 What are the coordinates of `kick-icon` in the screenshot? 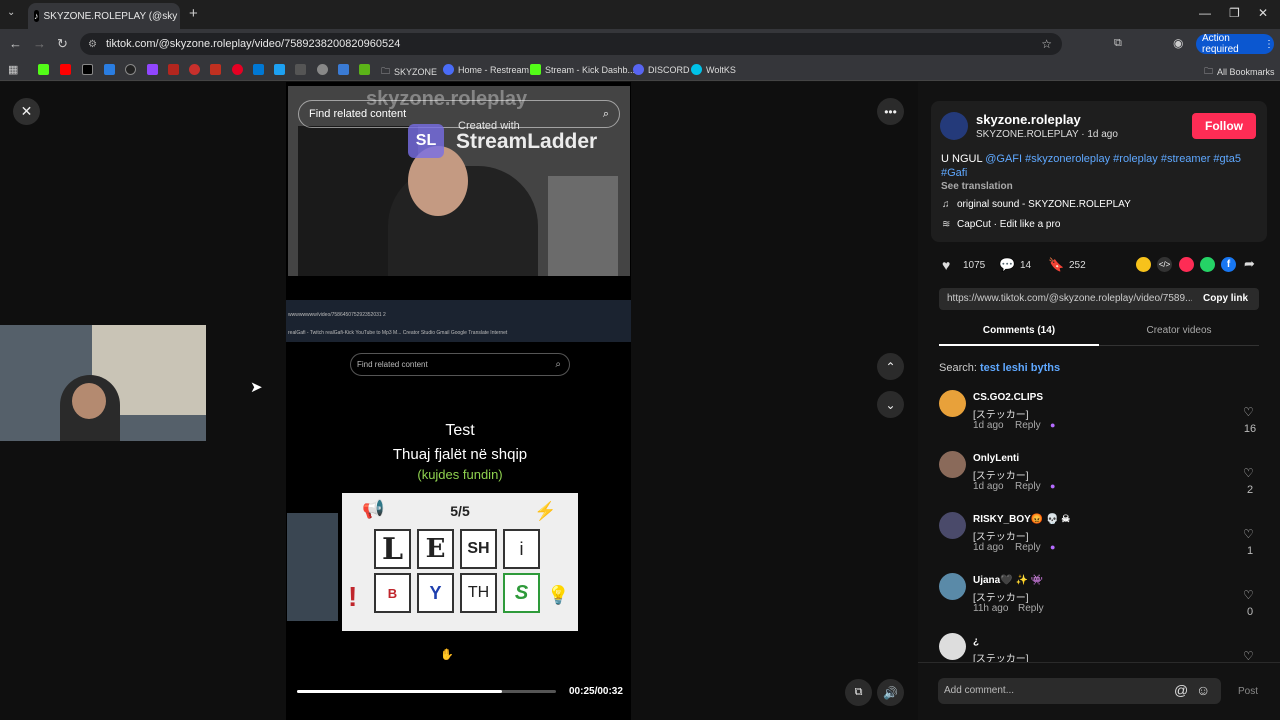 It's located at (43, 69).